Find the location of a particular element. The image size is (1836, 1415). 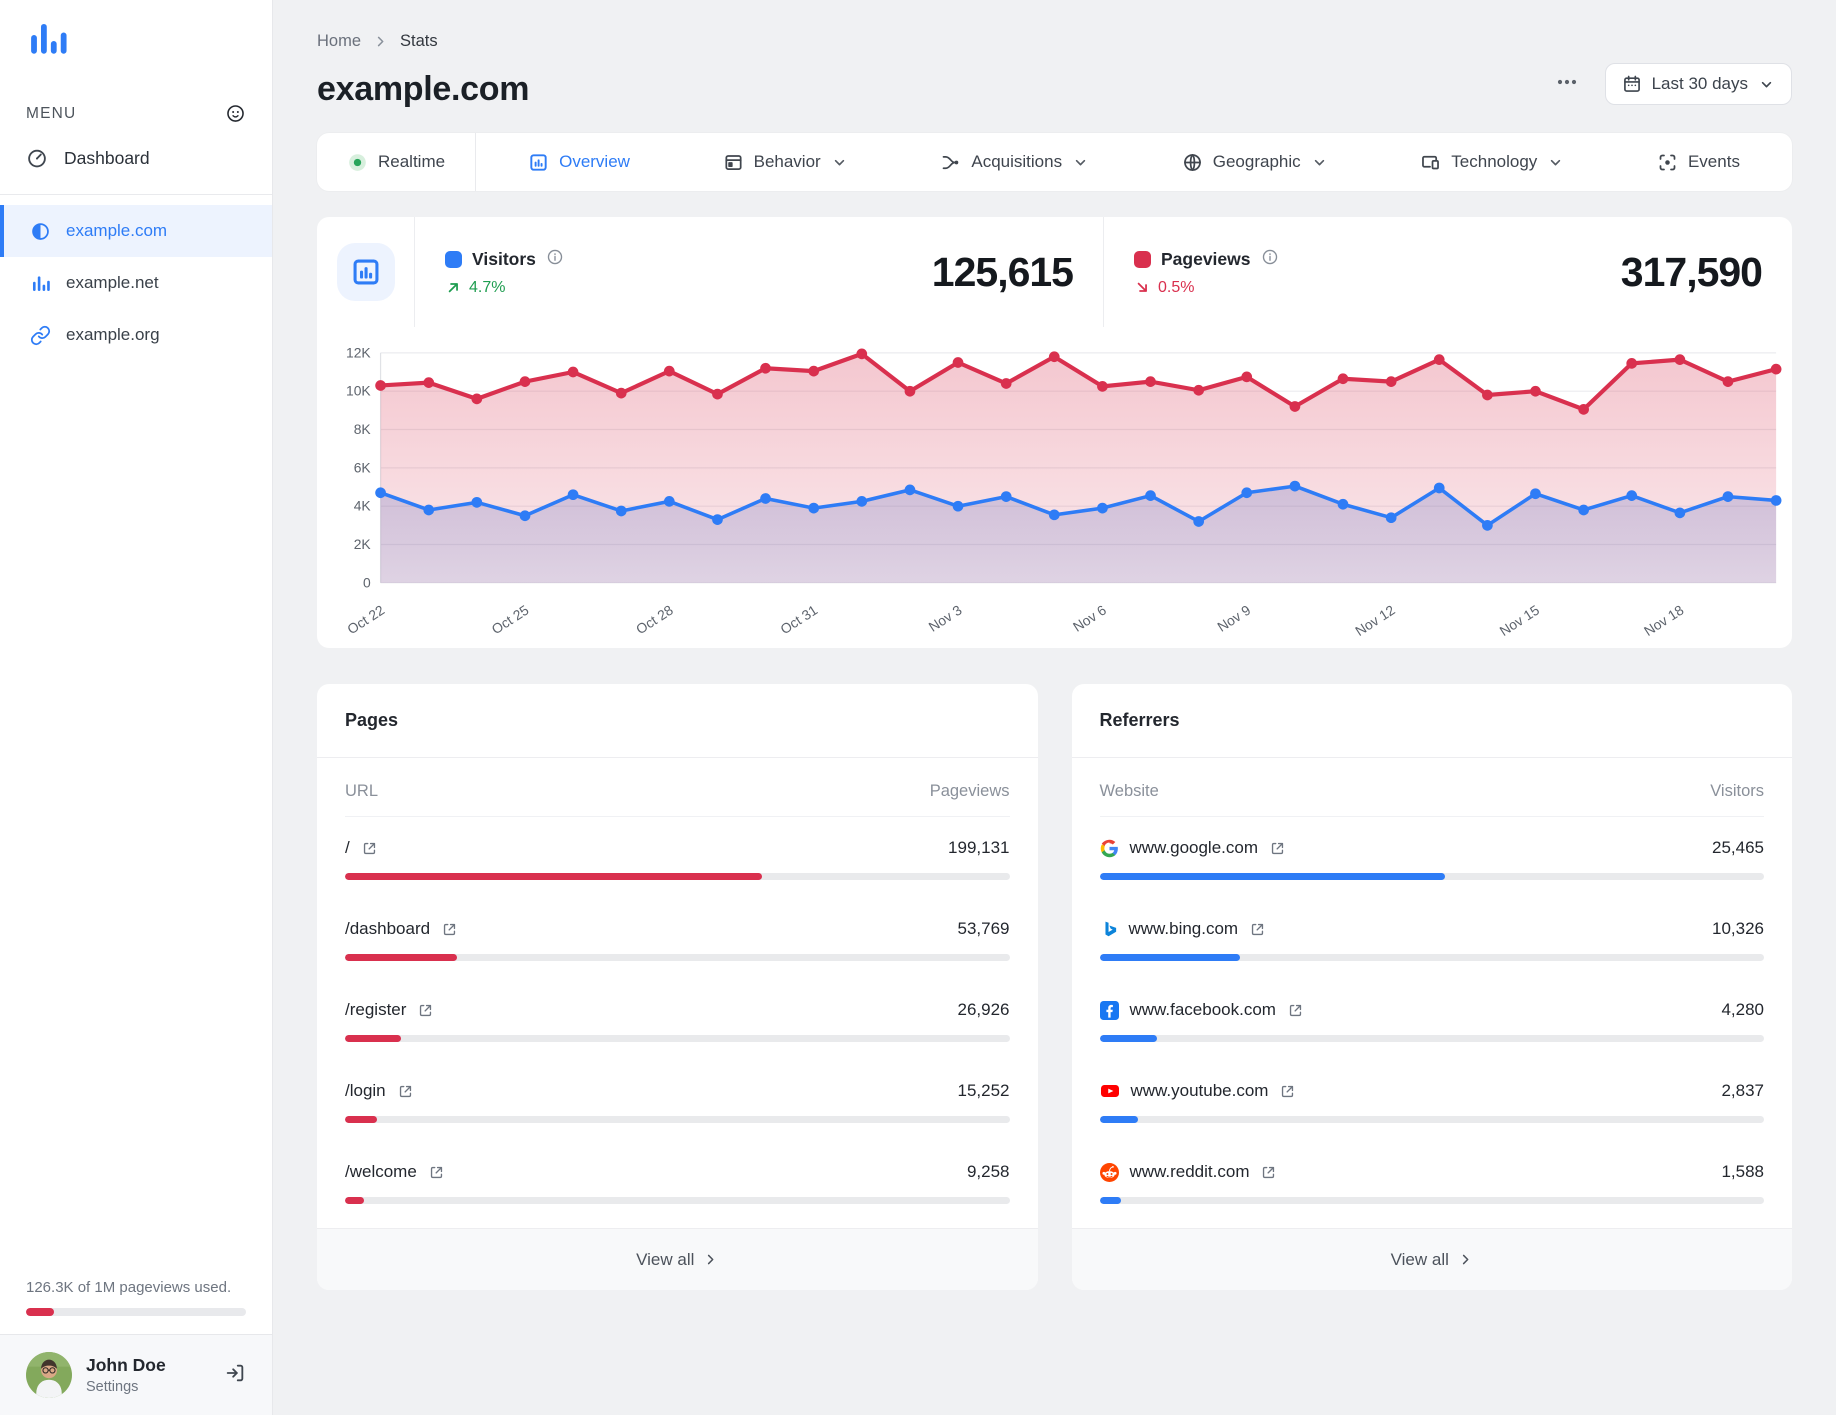

table-row: /welcome 9,258 is located at coordinates (677, 1181).